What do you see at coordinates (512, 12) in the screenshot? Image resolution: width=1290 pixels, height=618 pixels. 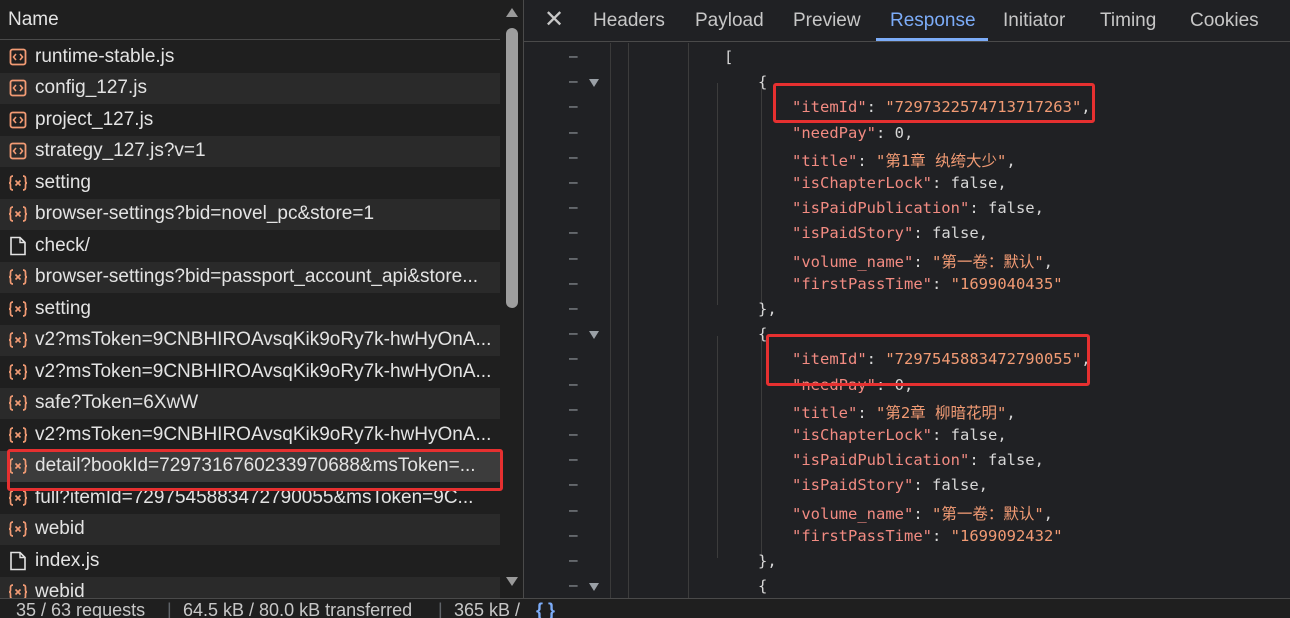 I see `scroll-up-arrow-icon` at bounding box center [512, 12].